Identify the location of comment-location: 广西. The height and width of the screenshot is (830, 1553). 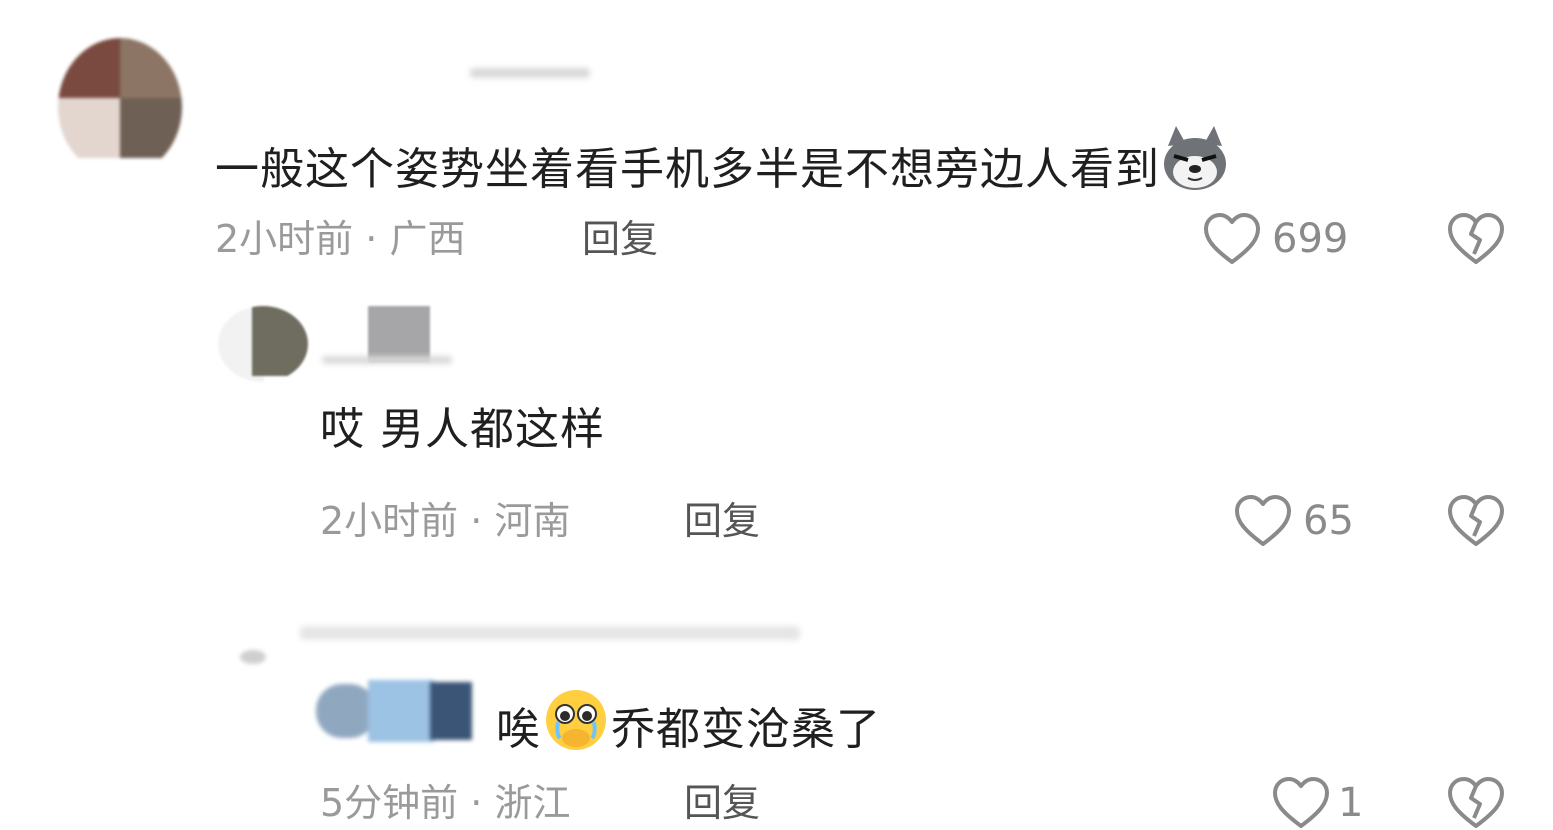
(427, 239).